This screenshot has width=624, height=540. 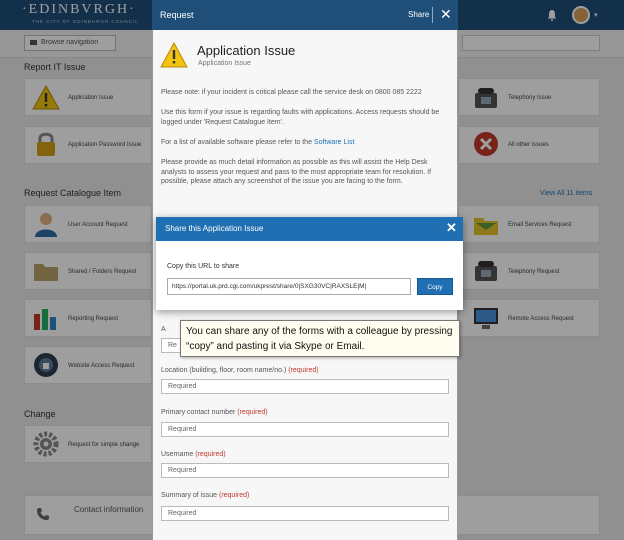 What do you see at coordinates (174, 55) in the screenshot?
I see `warning-icon` at bounding box center [174, 55].